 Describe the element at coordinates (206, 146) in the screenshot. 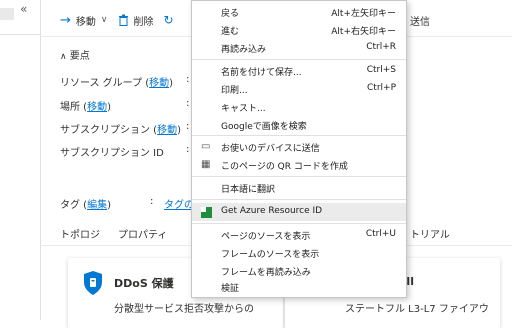

I see `laptop-icon: ▭` at that location.